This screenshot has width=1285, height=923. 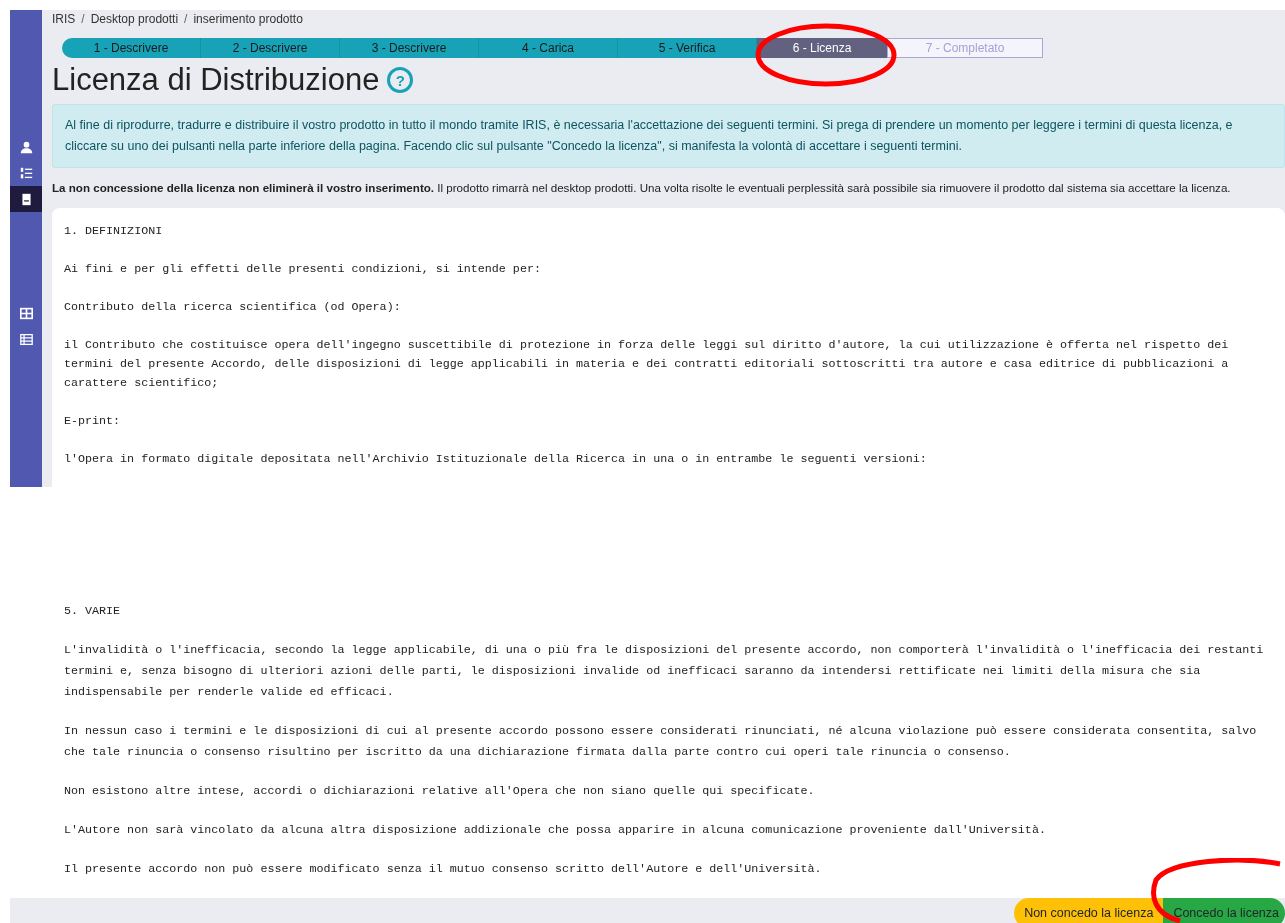 I want to click on license-paragraph: 1. DEFINIZIONI, so click(x=114, y=232).